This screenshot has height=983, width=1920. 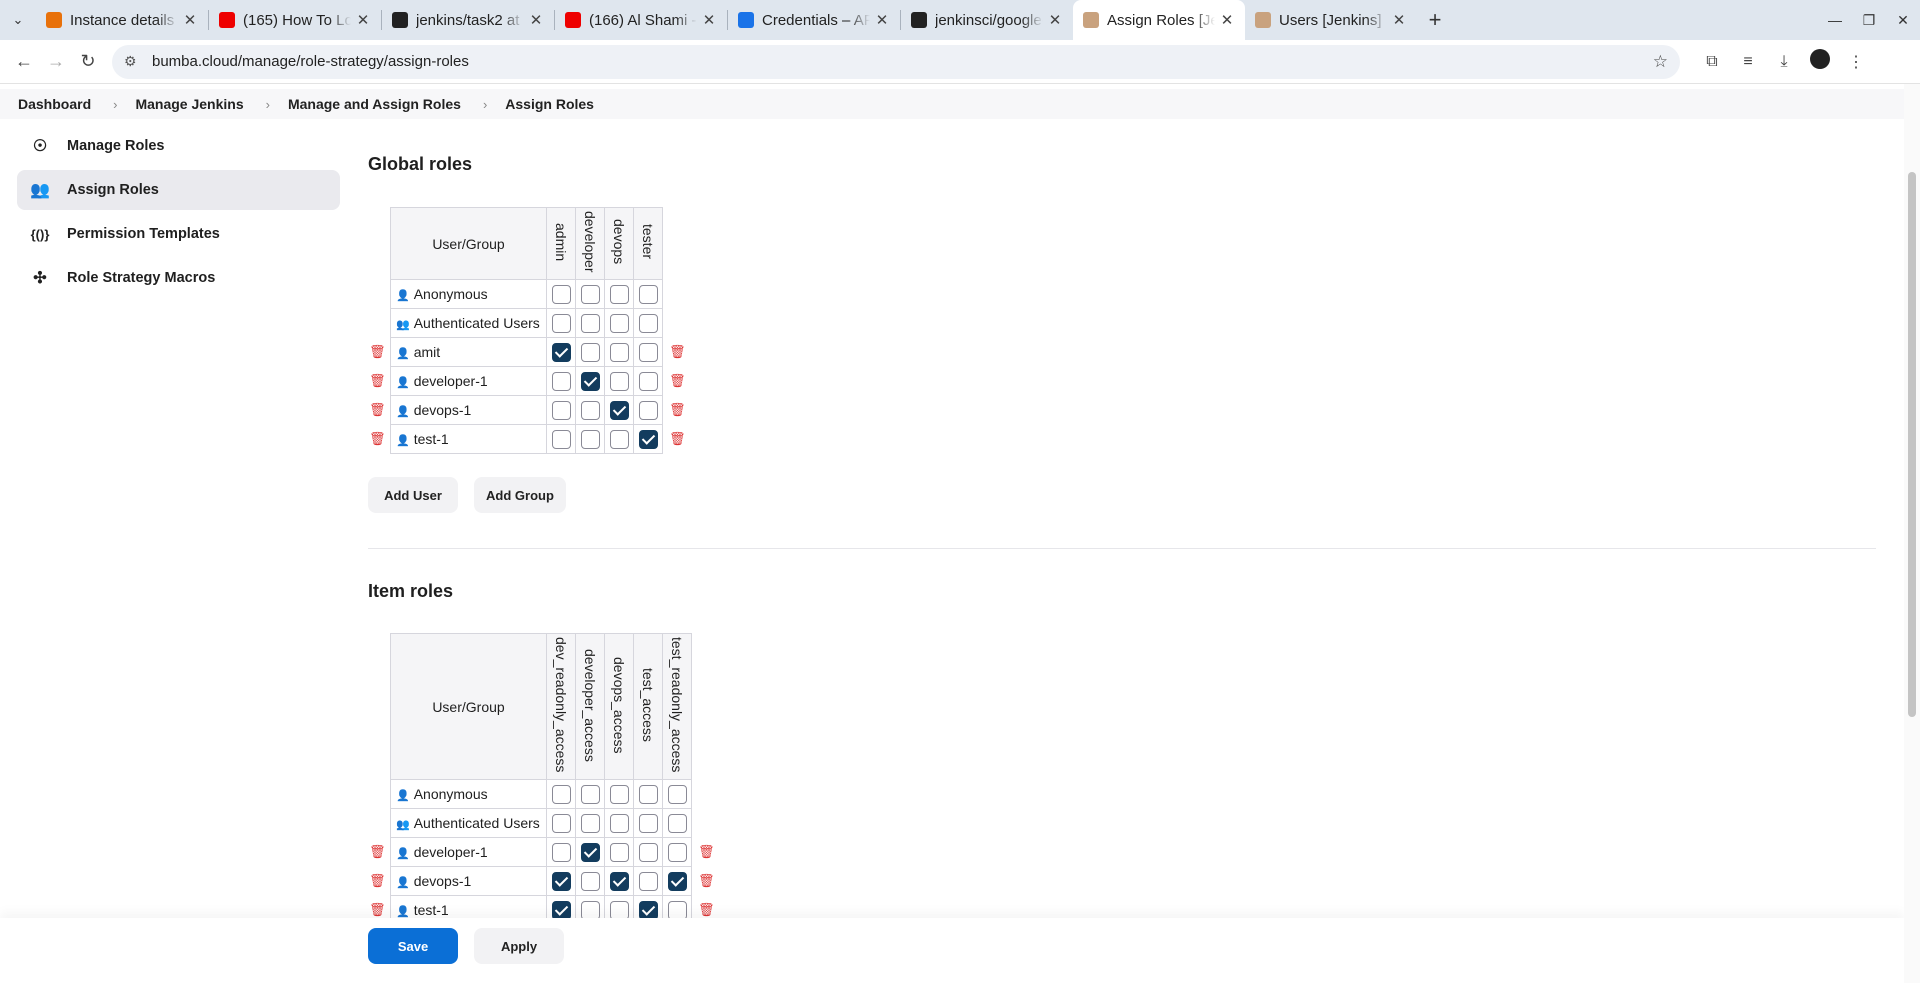 What do you see at coordinates (987, 20) in the screenshot?
I see `browser-tab: jenkinsci/google-login✕` at bounding box center [987, 20].